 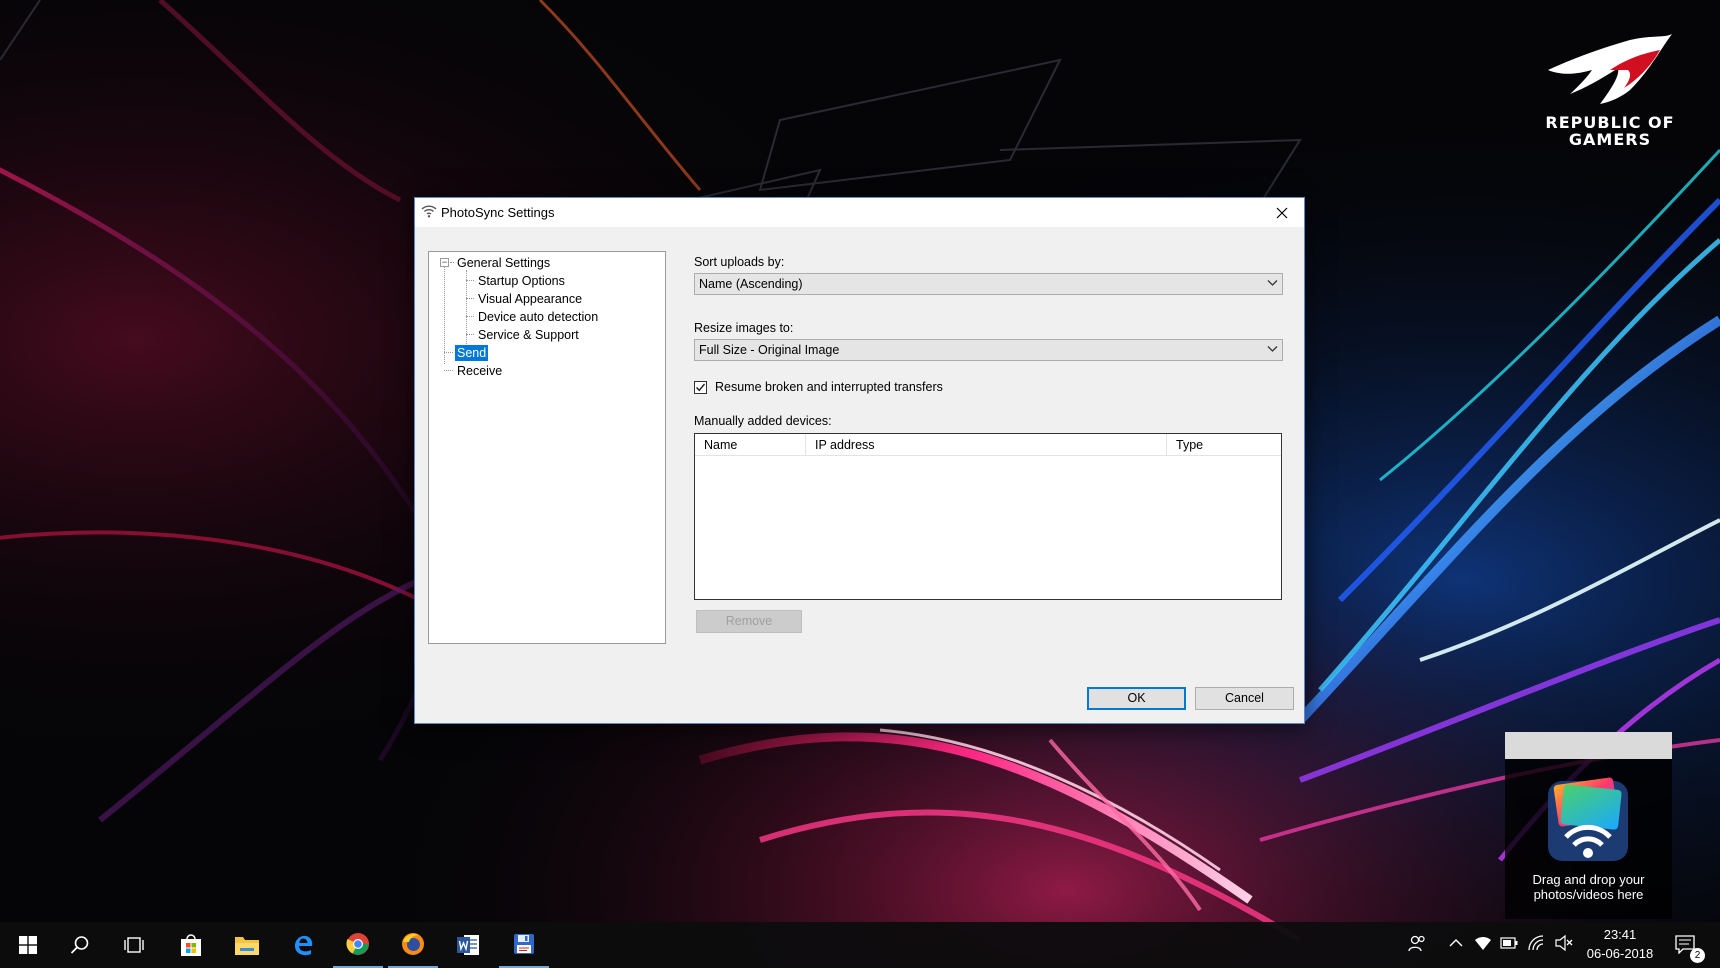 What do you see at coordinates (1224, 445) in the screenshot?
I see `column-header-type: Type` at bounding box center [1224, 445].